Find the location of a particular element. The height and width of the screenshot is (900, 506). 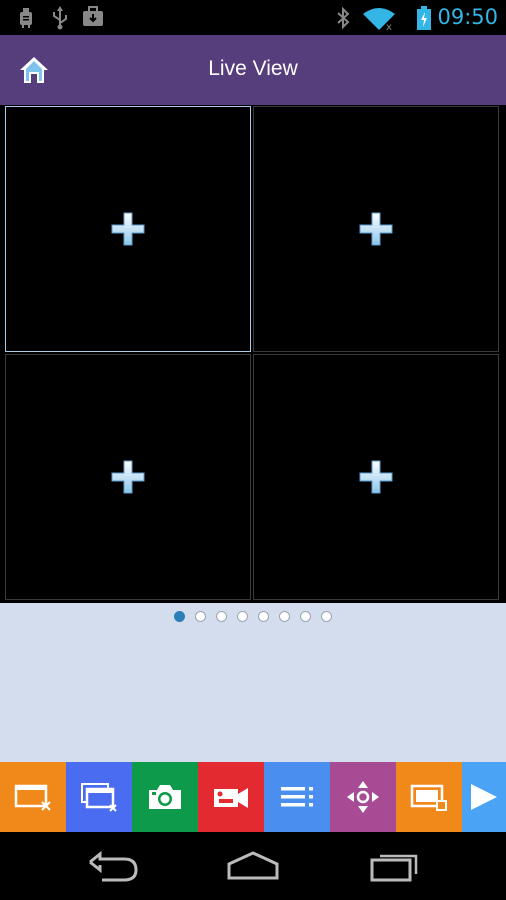

next-button is located at coordinates (484, 797).